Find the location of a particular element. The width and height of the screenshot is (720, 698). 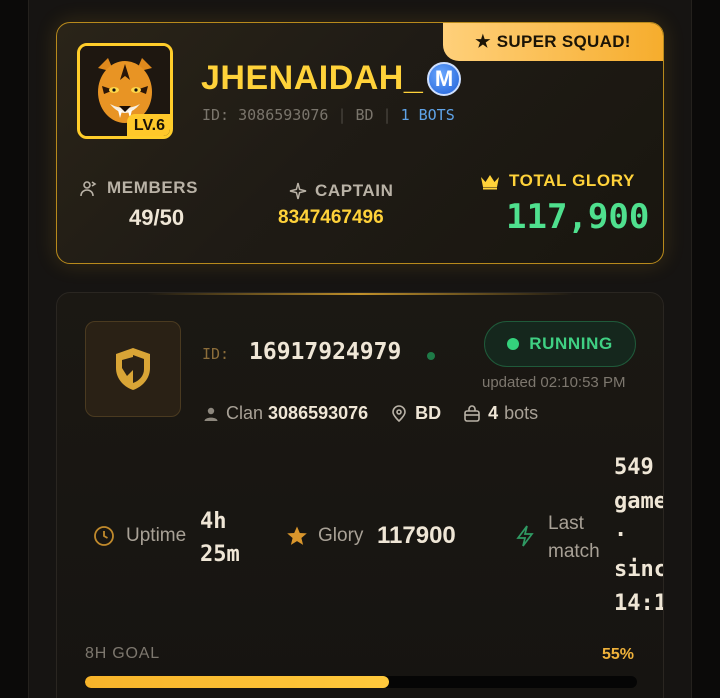

squad-id: 3086593076 is located at coordinates (283, 115).